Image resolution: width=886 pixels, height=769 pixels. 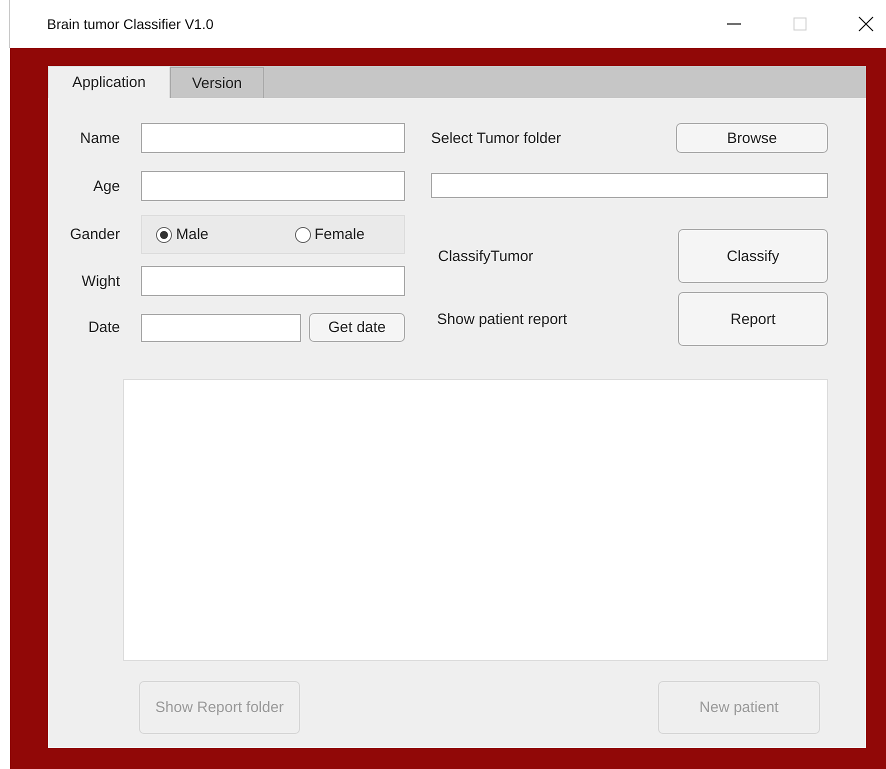 What do you see at coordinates (221, 328) in the screenshot?
I see `date-field` at bounding box center [221, 328].